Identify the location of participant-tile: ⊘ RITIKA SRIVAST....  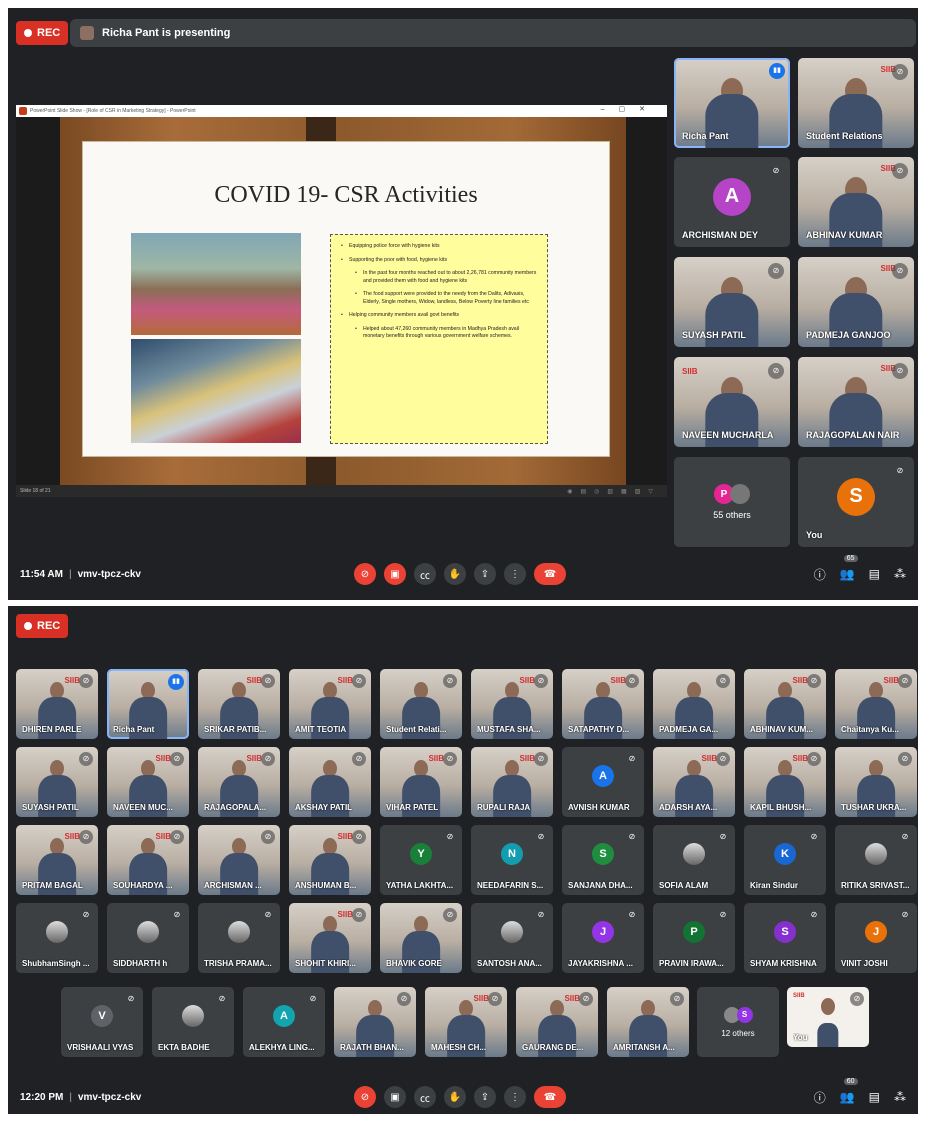
(876, 860).